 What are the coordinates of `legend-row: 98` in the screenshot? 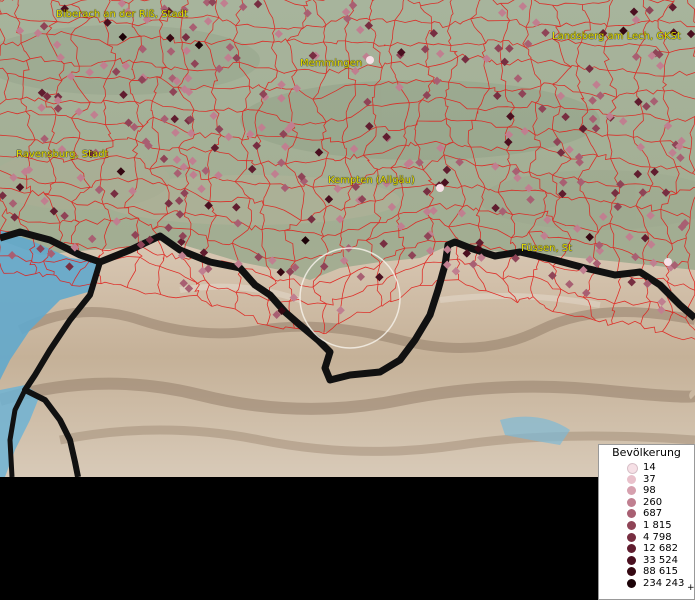 It's located at (646, 491).